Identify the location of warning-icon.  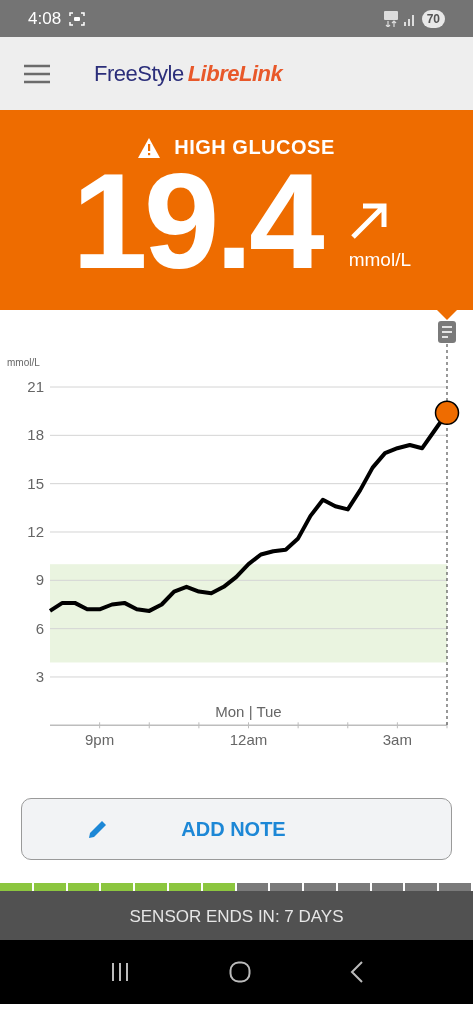
(149, 147).